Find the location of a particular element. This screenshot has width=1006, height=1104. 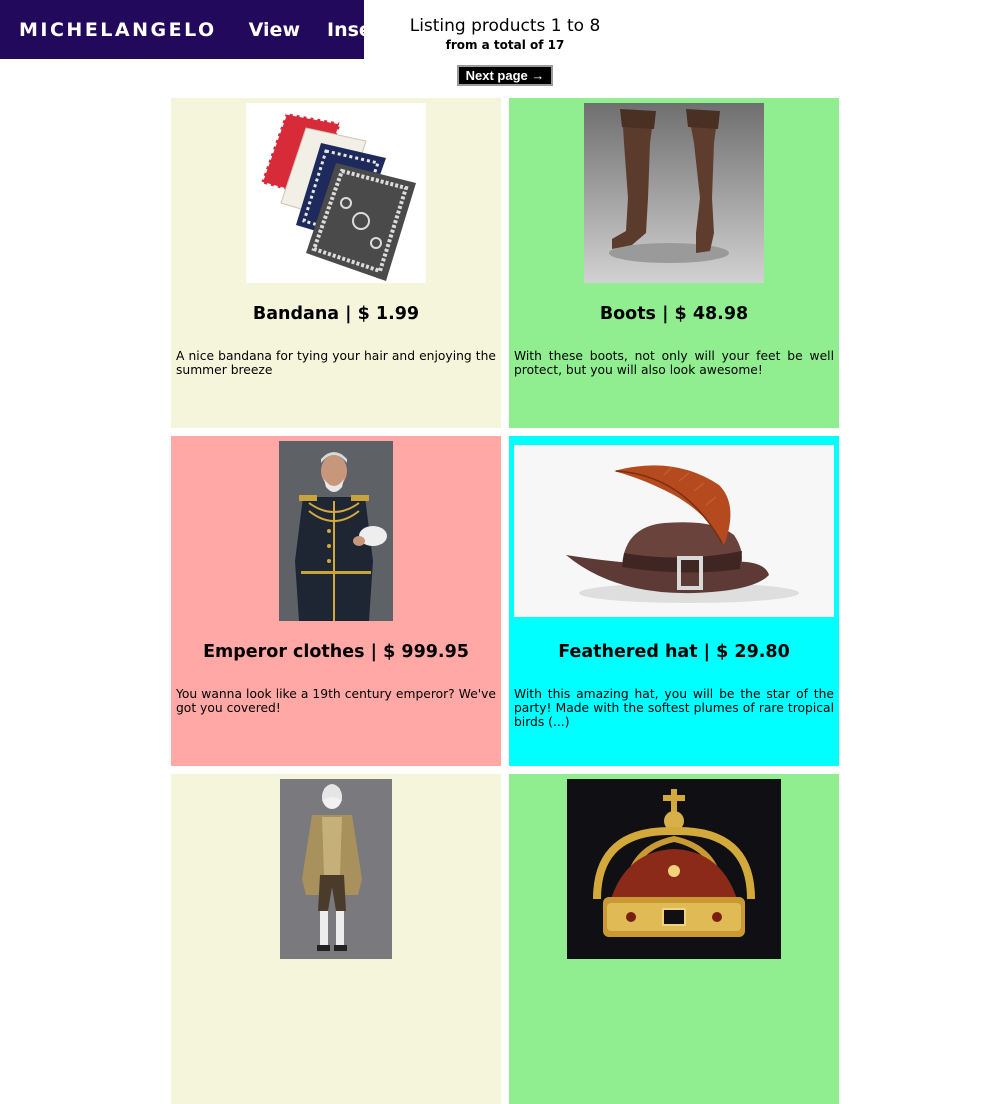

product-title: Feathered hat | $ 29.80 is located at coordinates (674, 652).